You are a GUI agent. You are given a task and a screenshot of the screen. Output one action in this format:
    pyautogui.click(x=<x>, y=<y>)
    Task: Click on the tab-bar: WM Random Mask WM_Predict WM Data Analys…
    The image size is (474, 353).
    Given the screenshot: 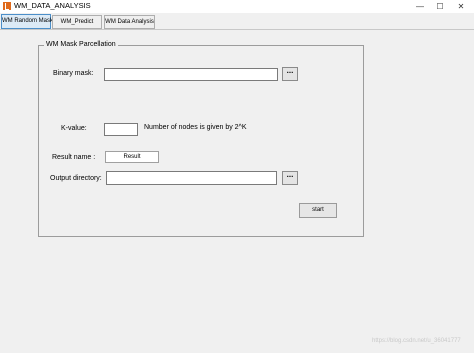 What is the action you would take?
    pyautogui.click(x=237, y=21)
    